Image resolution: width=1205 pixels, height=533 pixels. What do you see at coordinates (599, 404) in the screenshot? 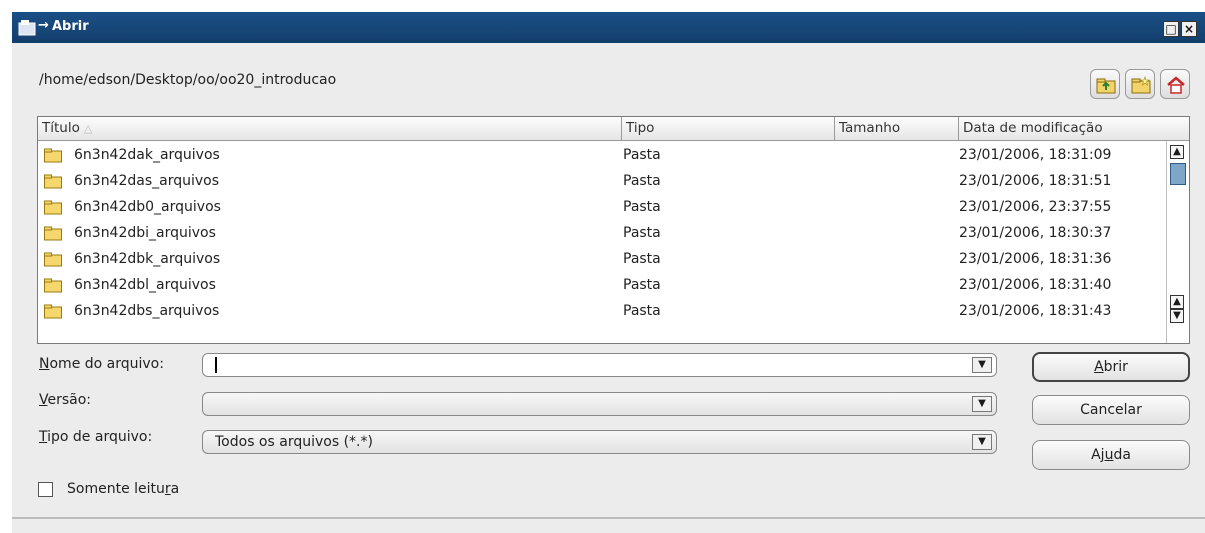
I see `version-select: ▼` at bounding box center [599, 404].